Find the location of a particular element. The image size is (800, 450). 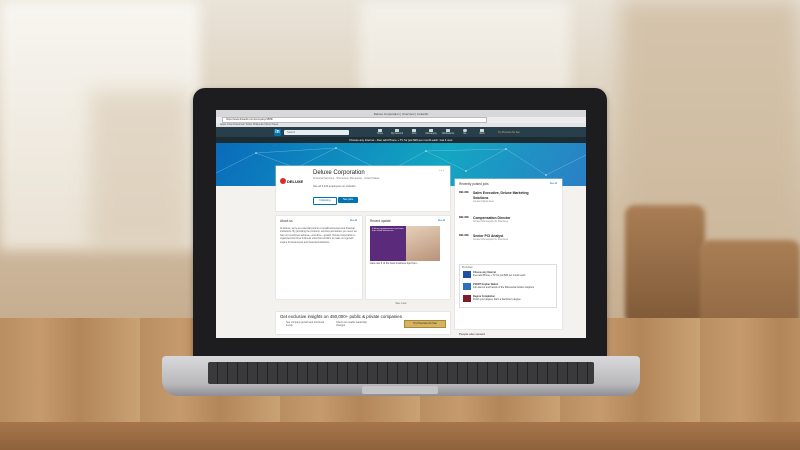

nav-messaging: Messaging is located at coordinates (431, 132).